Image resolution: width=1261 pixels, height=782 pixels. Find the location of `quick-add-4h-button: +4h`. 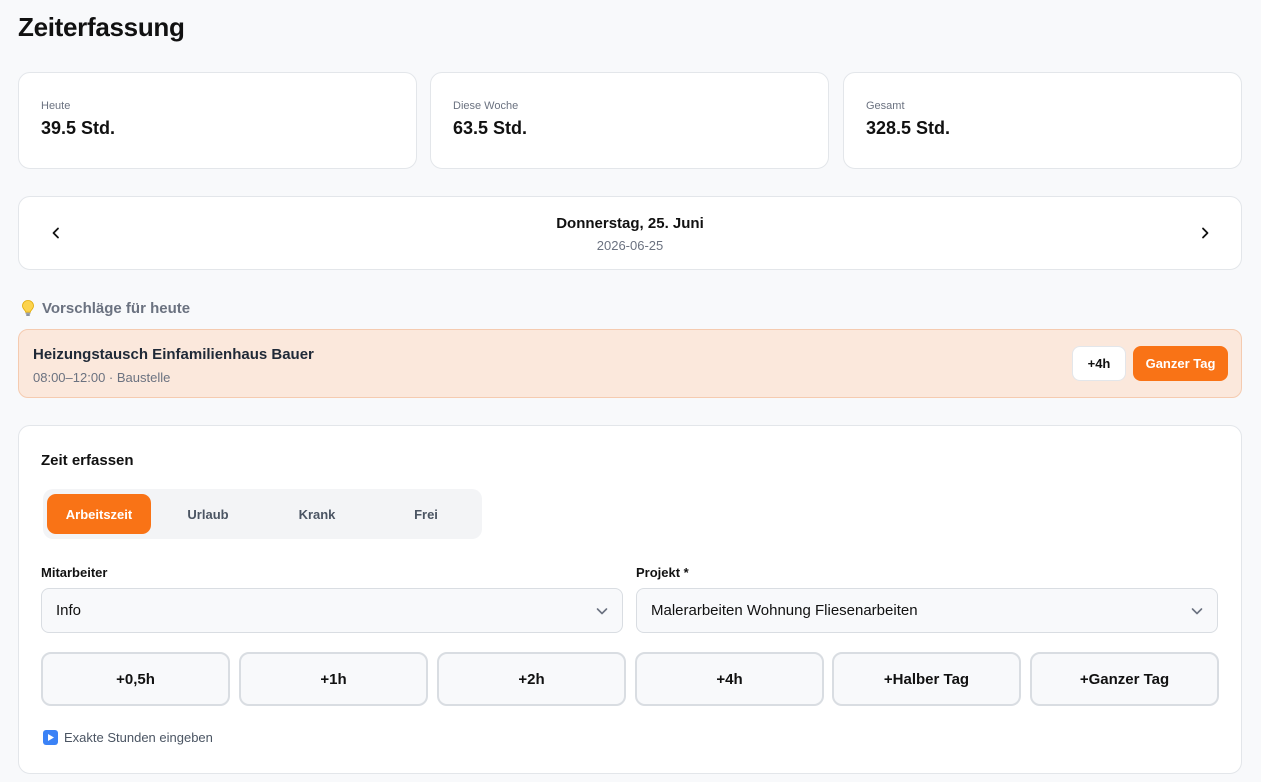

quick-add-4h-button: +4h is located at coordinates (729, 679).